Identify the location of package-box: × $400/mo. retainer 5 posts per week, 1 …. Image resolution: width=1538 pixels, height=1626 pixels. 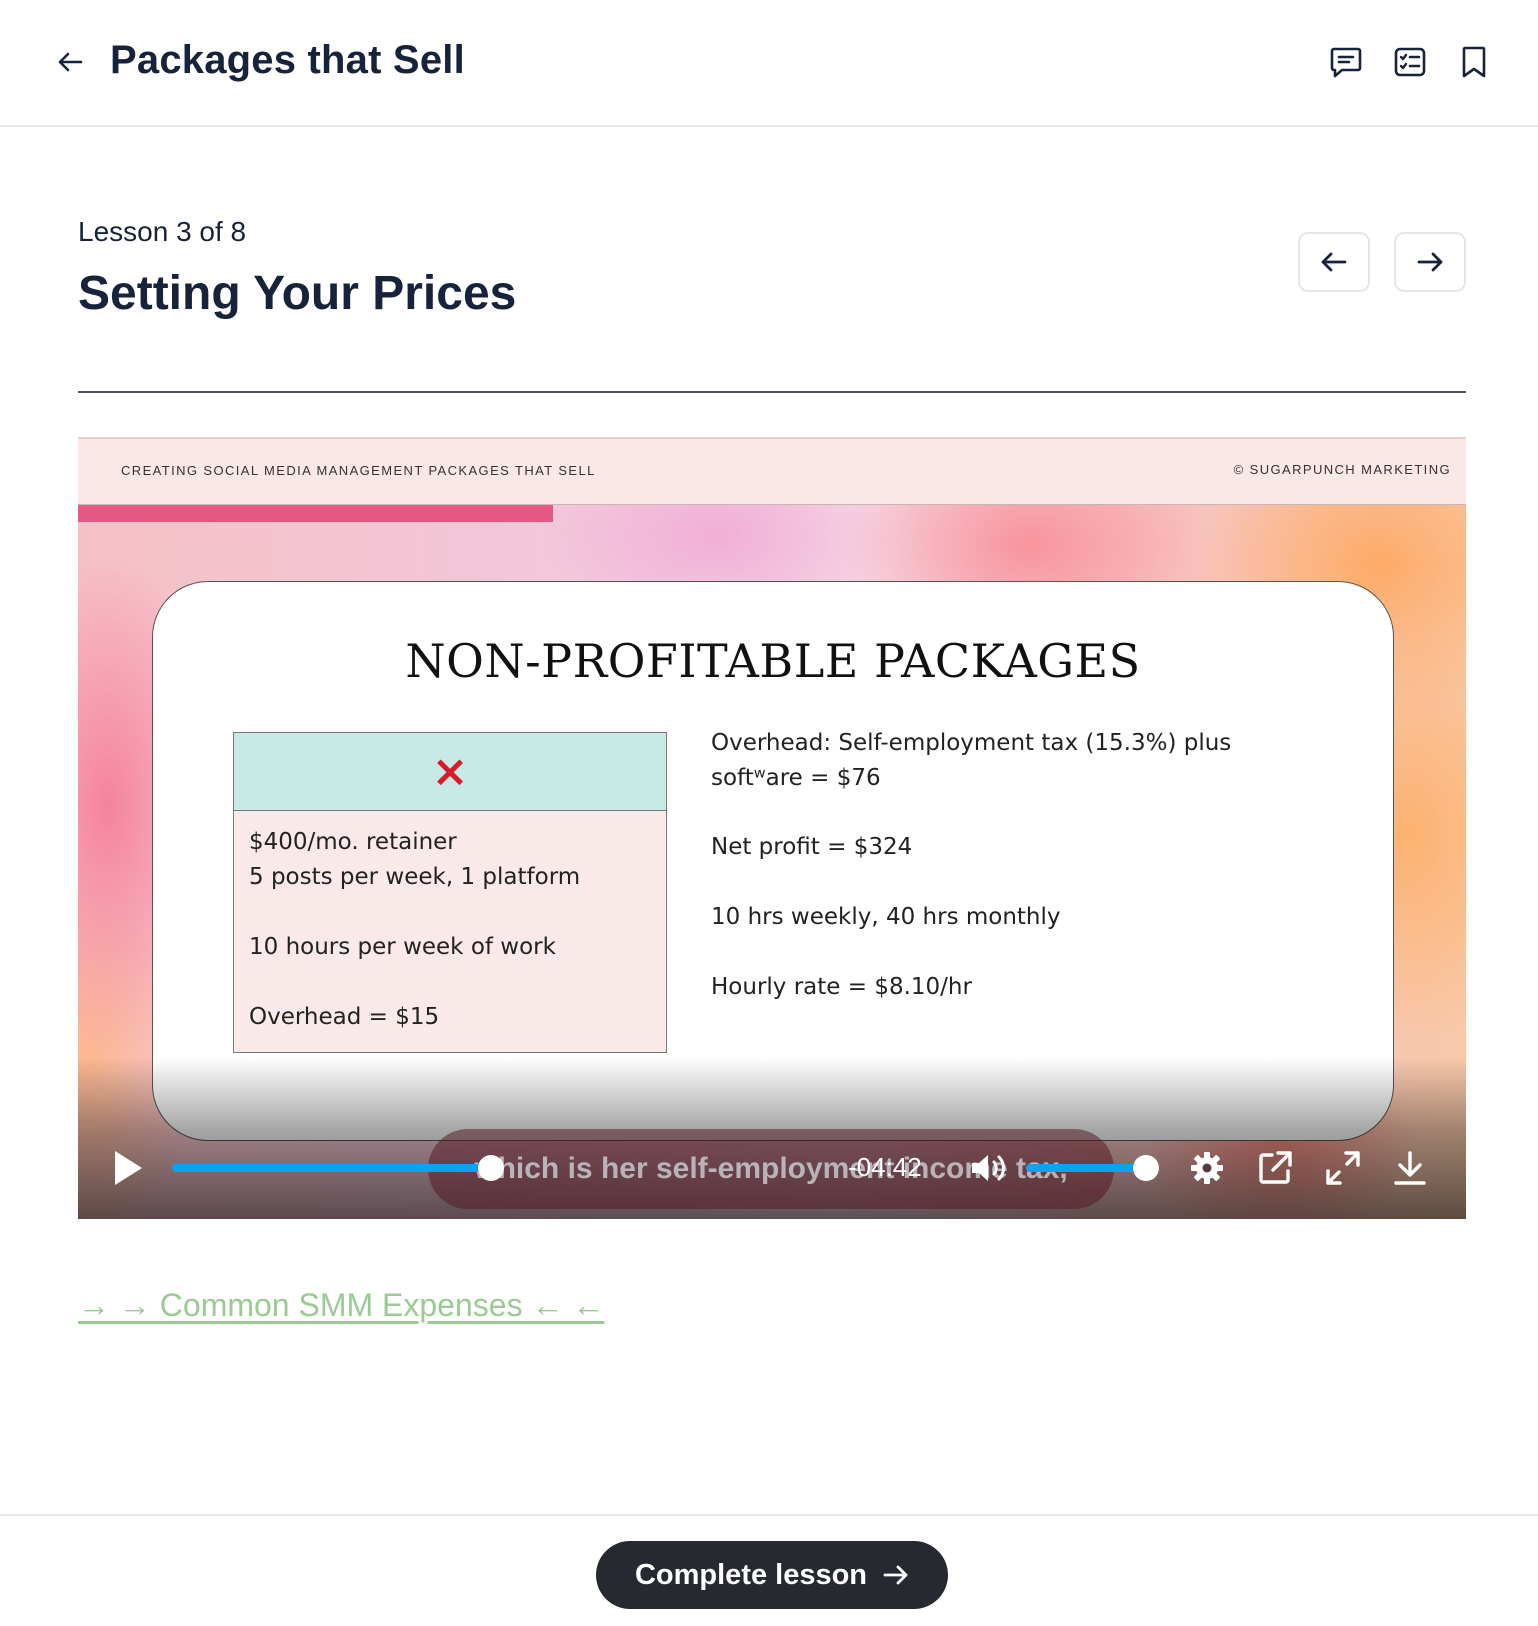
(450, 892).